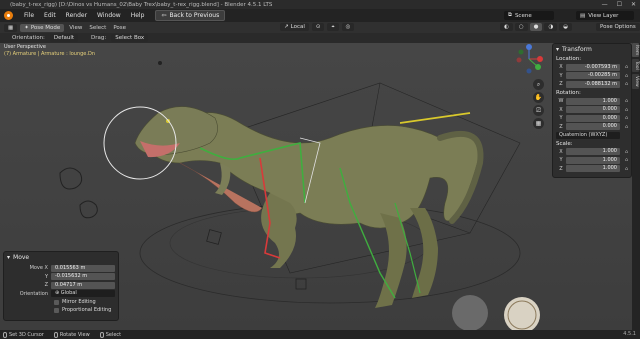 The height and width of the screenshot is (339, 640). What do you see at coordinates (618, 27) in the screenshot?
I see `pose-options-button: Pose Options` at bounding box center [618, 27].